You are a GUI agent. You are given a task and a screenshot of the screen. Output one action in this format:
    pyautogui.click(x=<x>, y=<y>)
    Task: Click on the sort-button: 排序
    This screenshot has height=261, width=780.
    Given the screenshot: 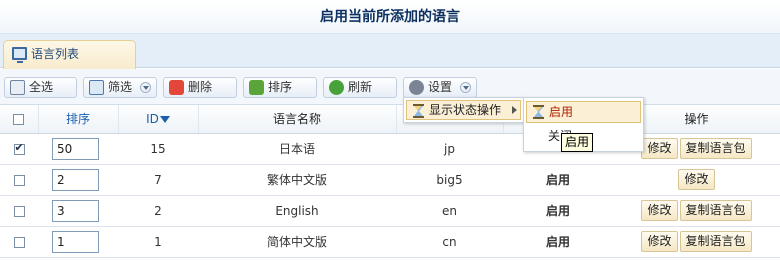 What is the action you would take?
    pyautogui.click(x=280, y=87)
    